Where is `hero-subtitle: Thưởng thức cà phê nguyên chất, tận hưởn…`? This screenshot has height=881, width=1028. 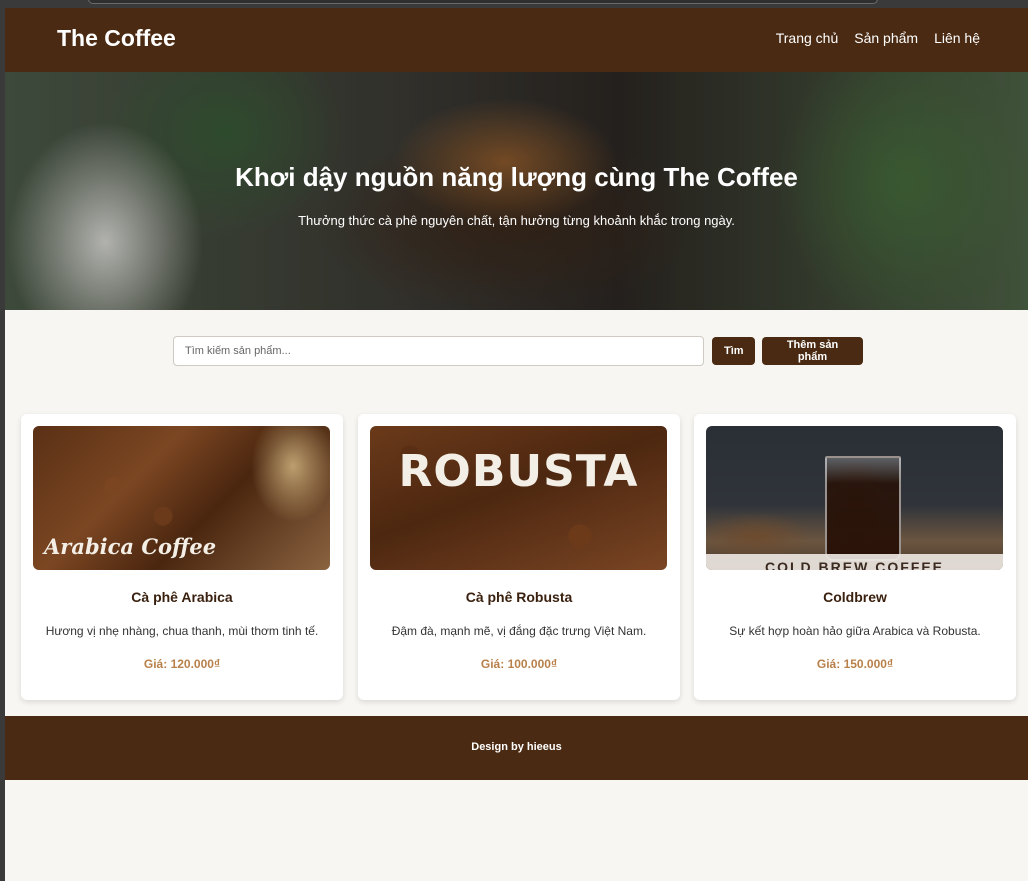
hero-subtitle: Thưởng thức cà phê nguyên chất, tận hưởn… is located at coordinates (516, 220).